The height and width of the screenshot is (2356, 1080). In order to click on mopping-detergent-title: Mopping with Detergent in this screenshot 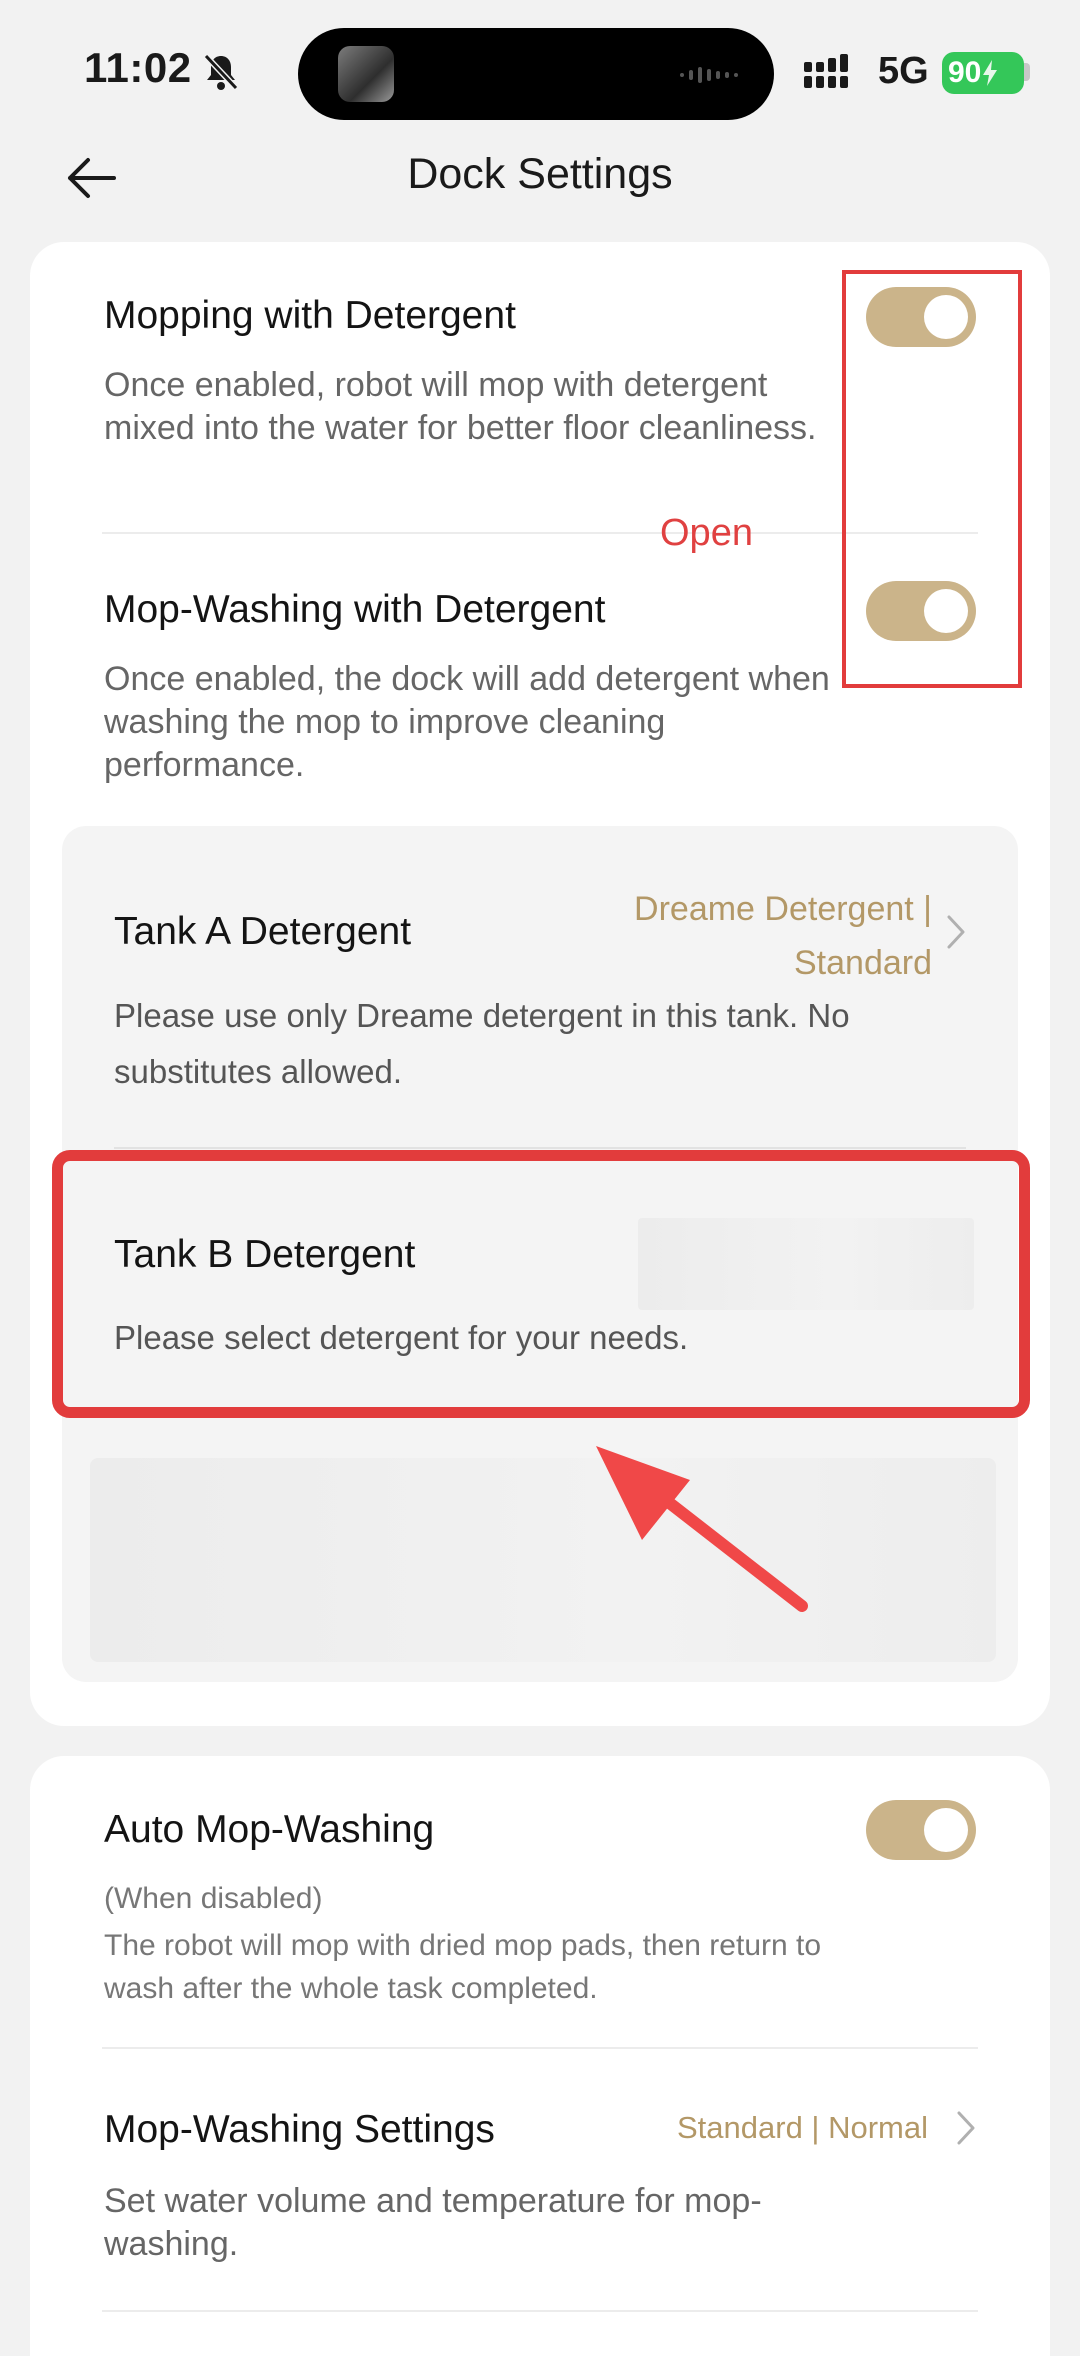, I will do `click(310, 315)`.